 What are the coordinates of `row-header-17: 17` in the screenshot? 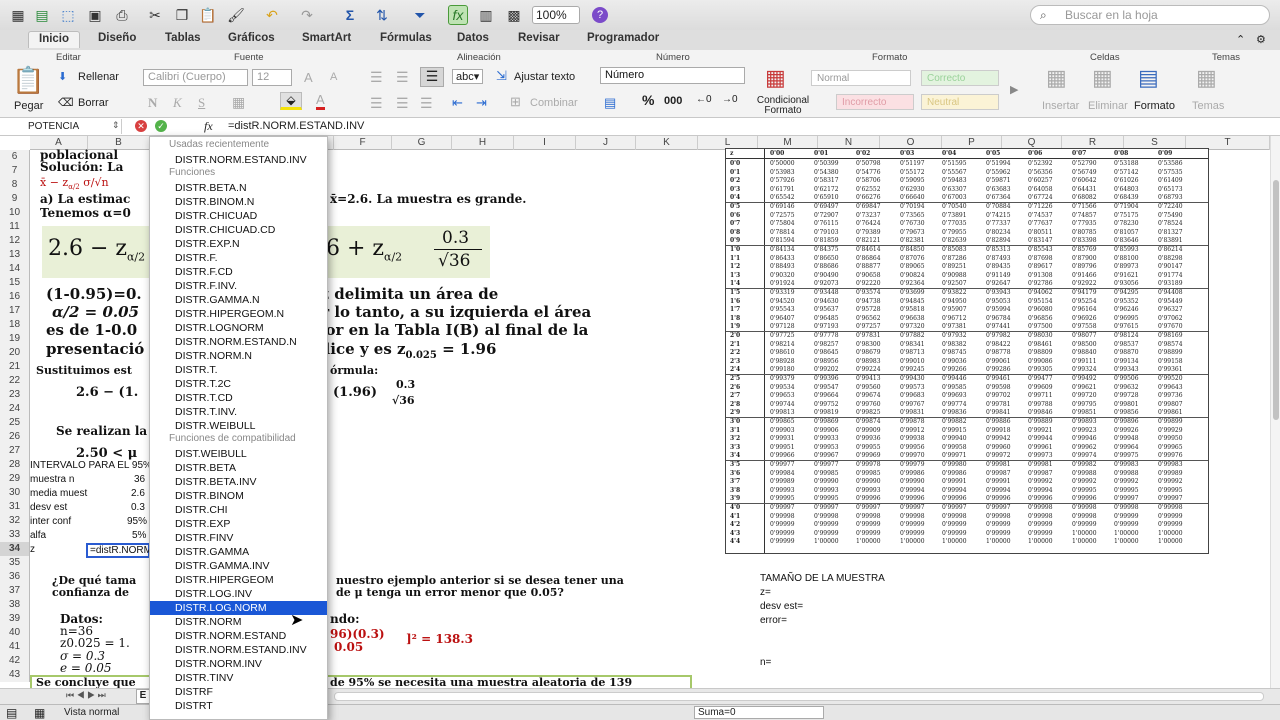 It's located at (15, 311).